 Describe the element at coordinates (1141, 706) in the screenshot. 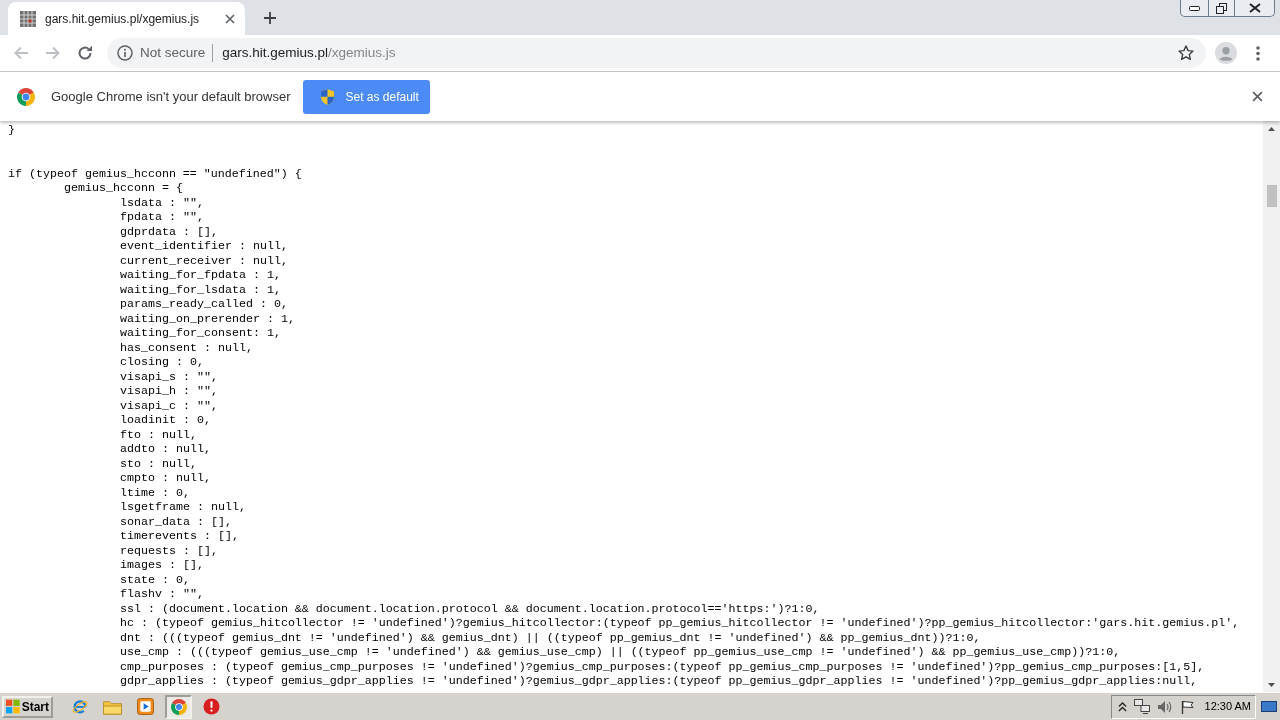

I see `network-icon` at that location.